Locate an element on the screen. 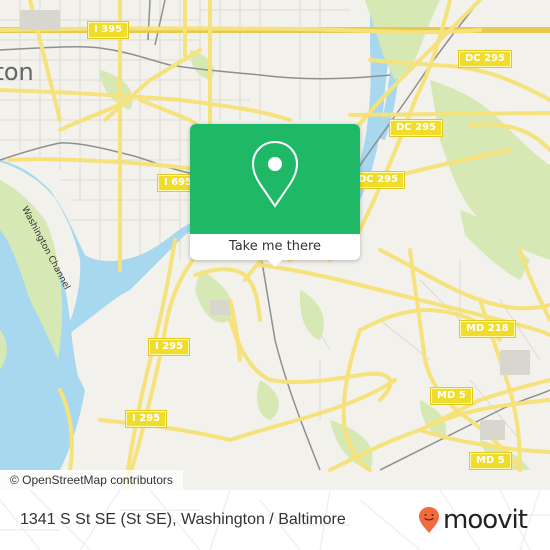  shield-dc295-middle: DC 295 is located at coordinates (416, 128).